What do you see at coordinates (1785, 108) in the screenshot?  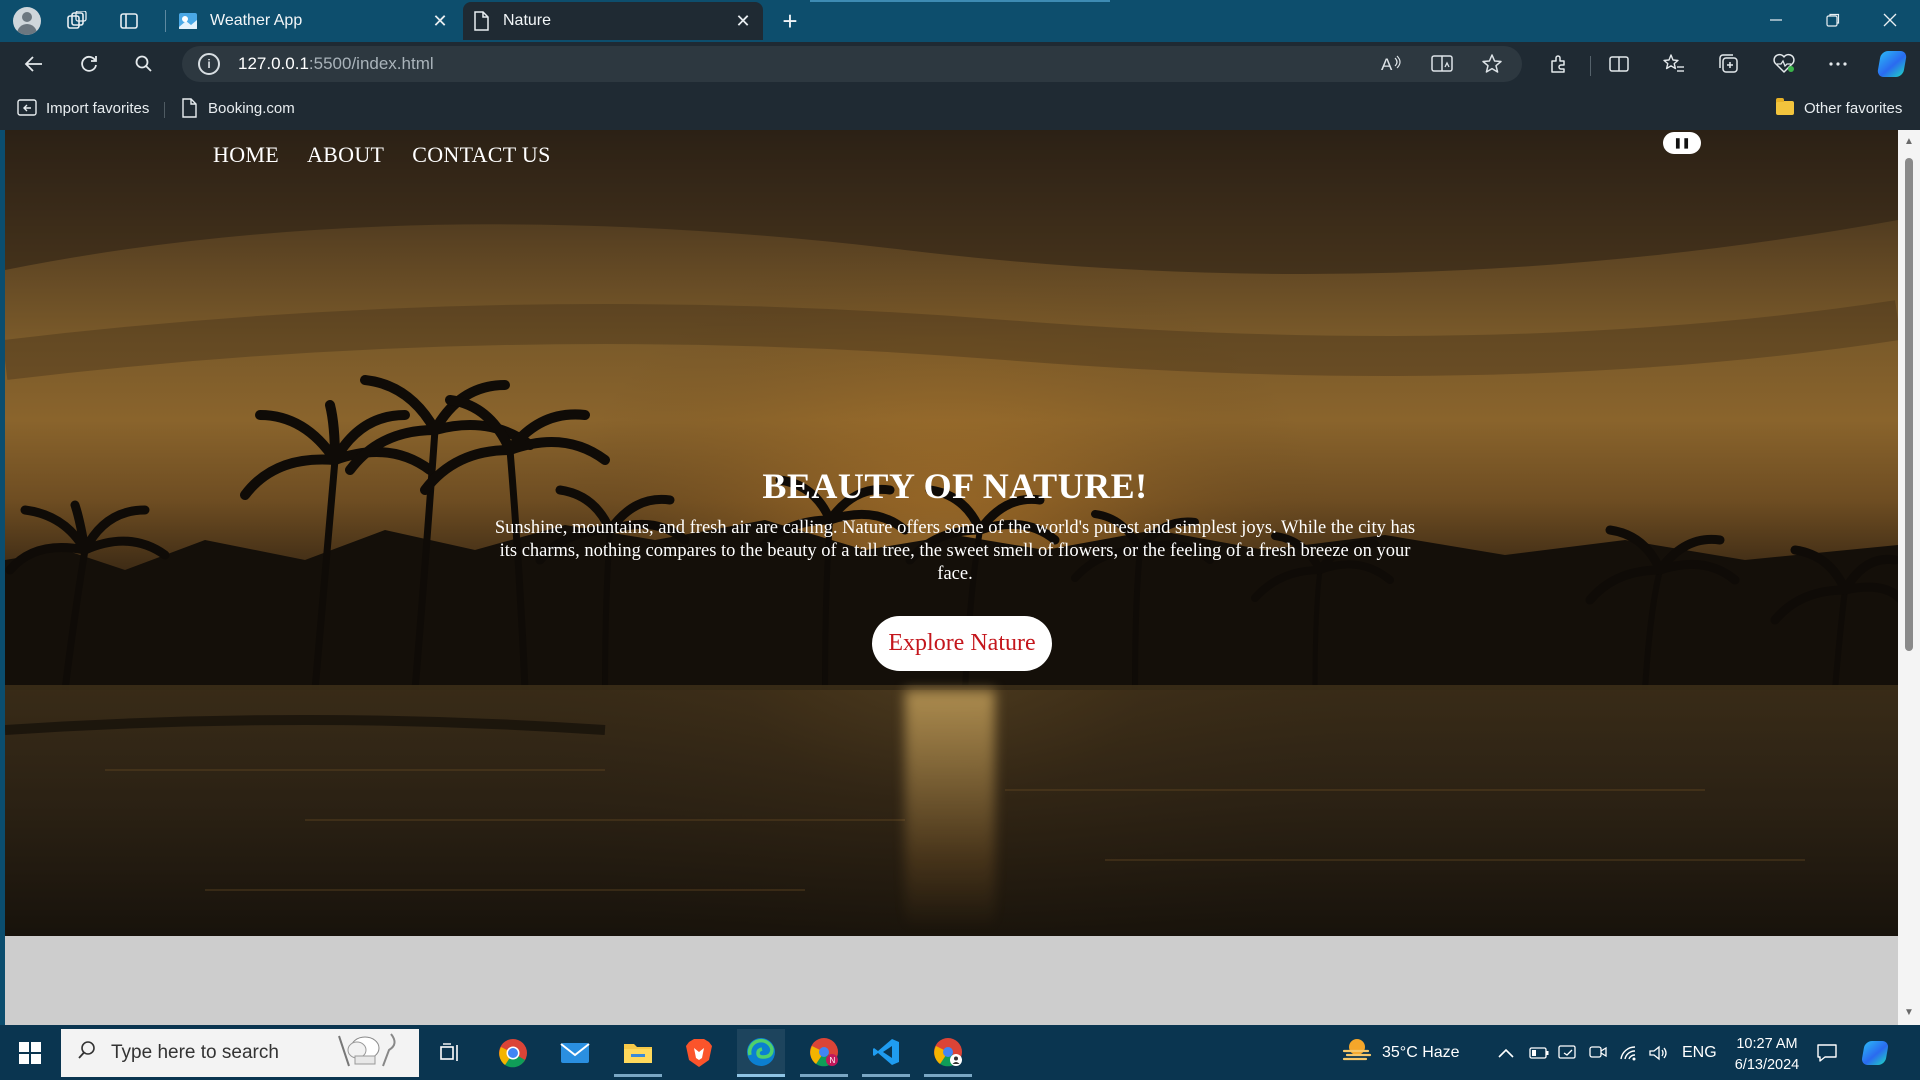 I see `folder-icon` at bounding box center [1785, 108].